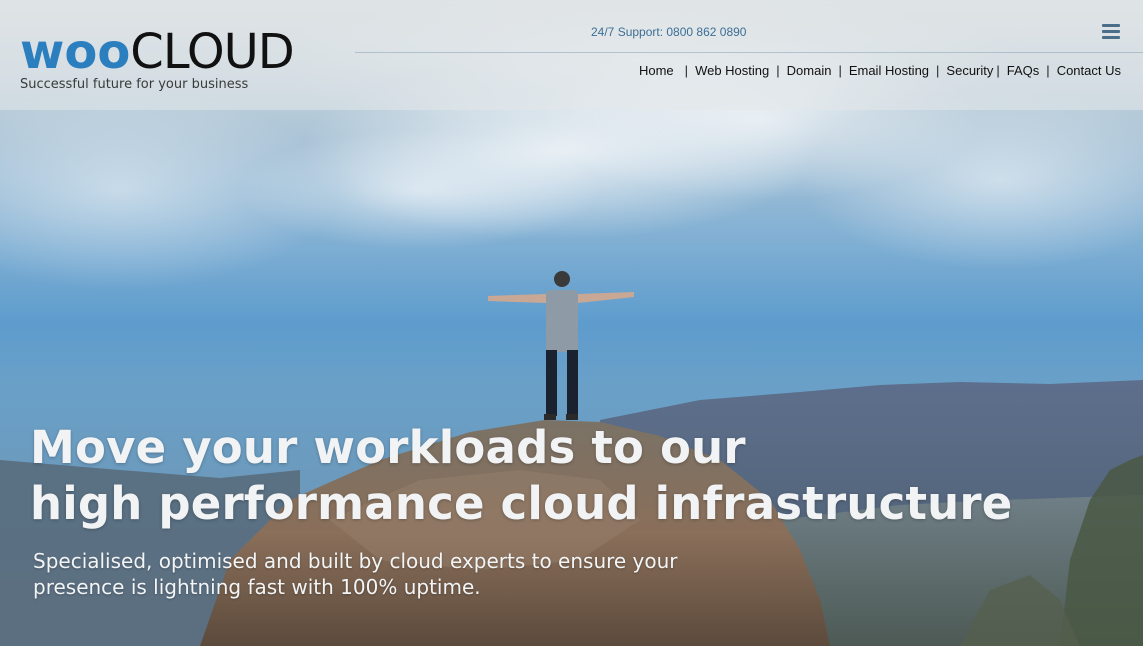  What do you see at coordinates (656, 70) in the screenshot?
I see `nav-home: Home` at bounding box center [656, 70].